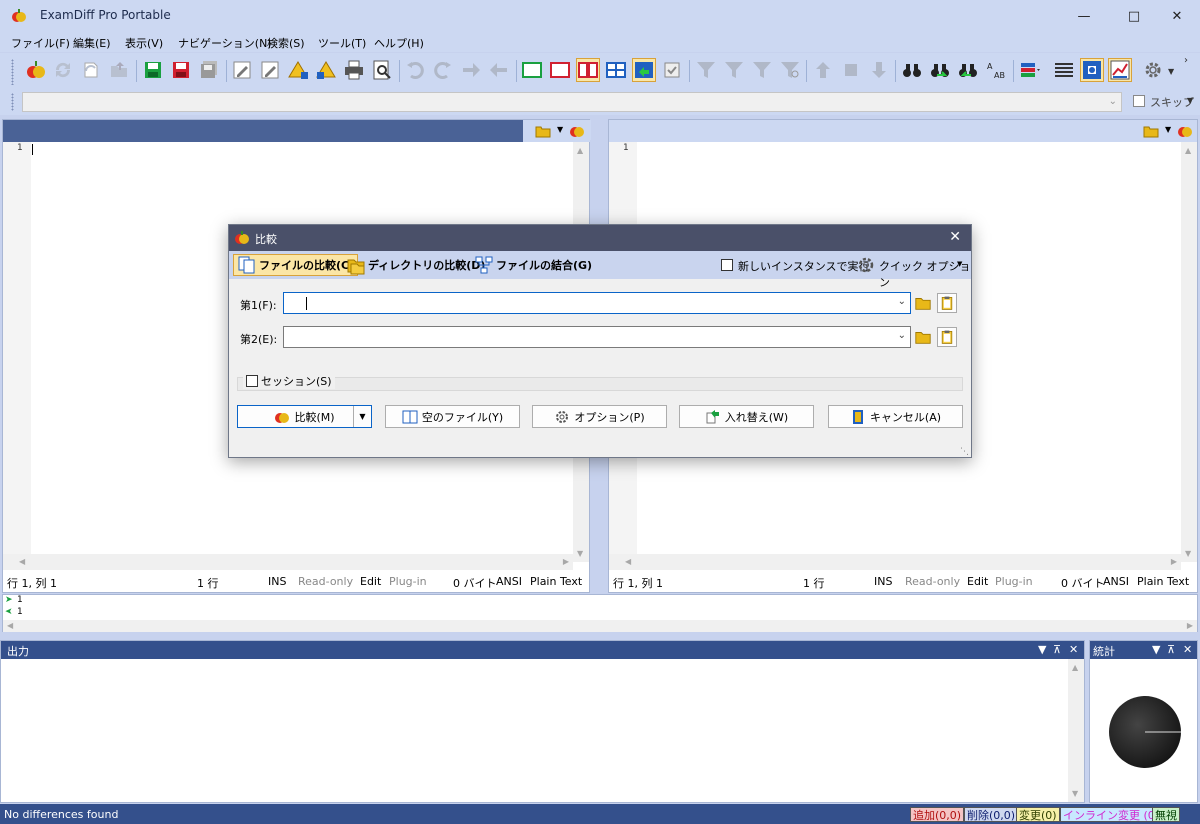 This screenshot has height=824, width=1200. I want to click on maximize-button: □, so click(1134, 16).